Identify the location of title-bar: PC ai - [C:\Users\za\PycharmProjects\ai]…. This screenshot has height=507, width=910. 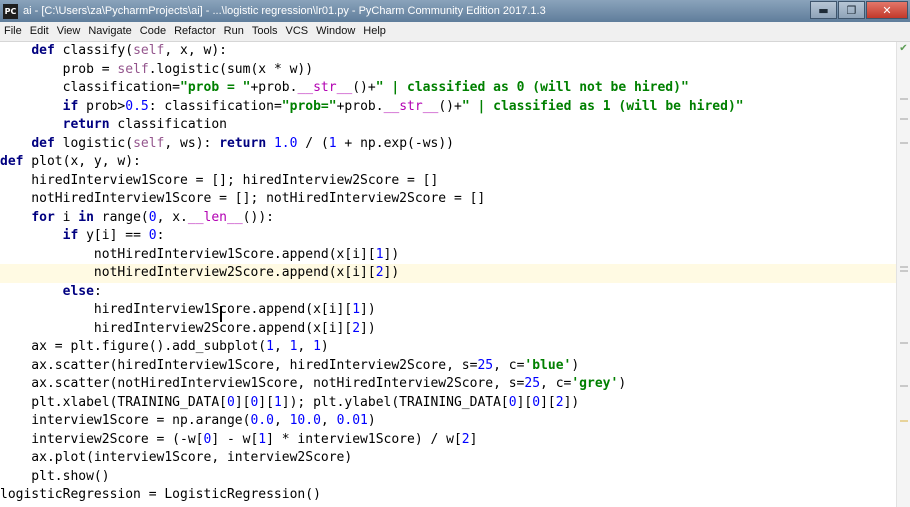
(455, 11).